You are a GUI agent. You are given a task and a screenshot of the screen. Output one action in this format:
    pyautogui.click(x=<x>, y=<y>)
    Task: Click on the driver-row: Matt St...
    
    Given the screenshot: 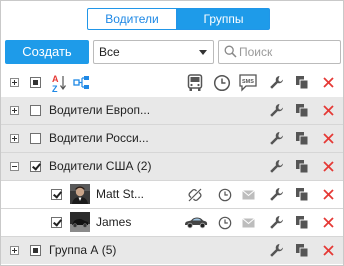 What is the action you would take?
    pyautogui.click(x=172, y=194)
    